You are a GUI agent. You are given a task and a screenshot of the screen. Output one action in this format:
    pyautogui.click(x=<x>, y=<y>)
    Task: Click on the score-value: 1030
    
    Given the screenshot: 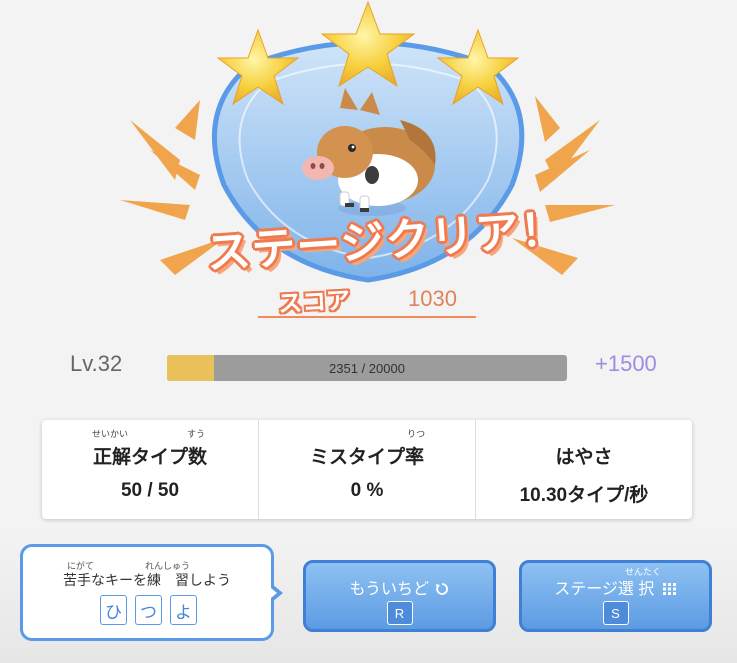 What is the action you would take?
    pyautogui.click(x=432, y=298)
    